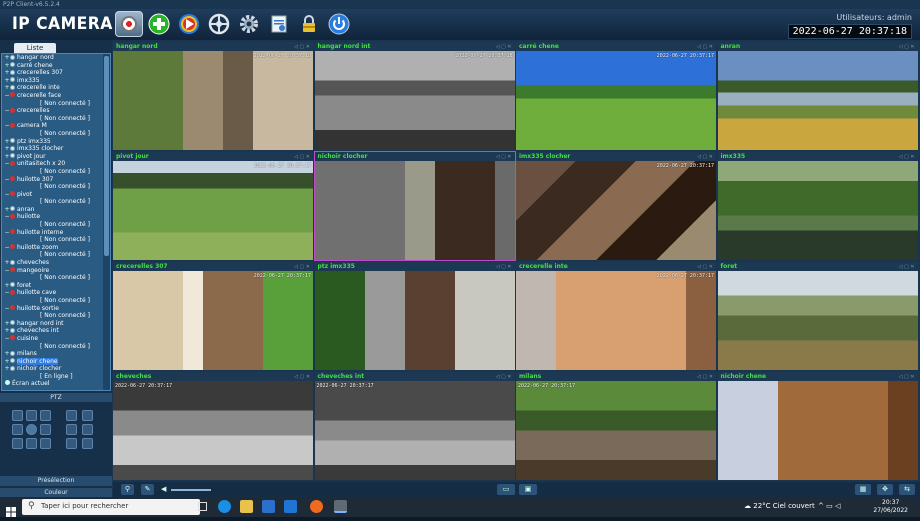 The height and width of the screenshot is (521, 920). Describe the element at coordinates (54, 331) in the screenshot. I see `tree-item: + cheveches int` at that location.